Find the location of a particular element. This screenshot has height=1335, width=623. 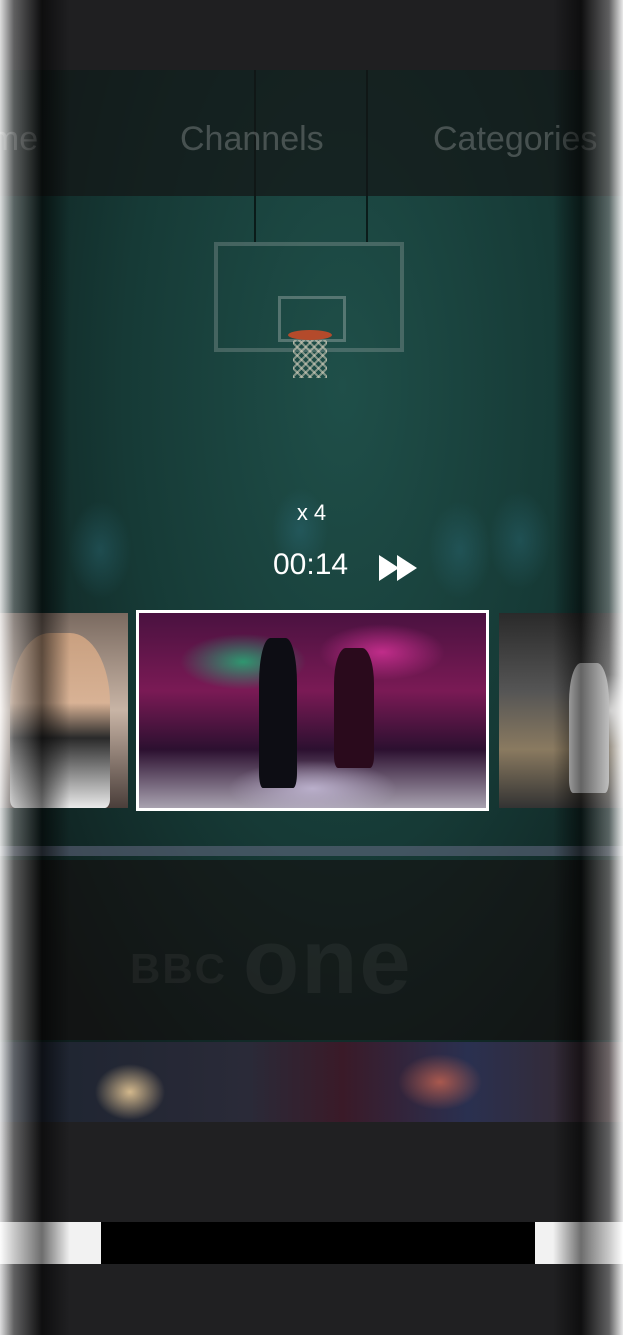

bottom-bar-left is located at coordinates (50, 1243).